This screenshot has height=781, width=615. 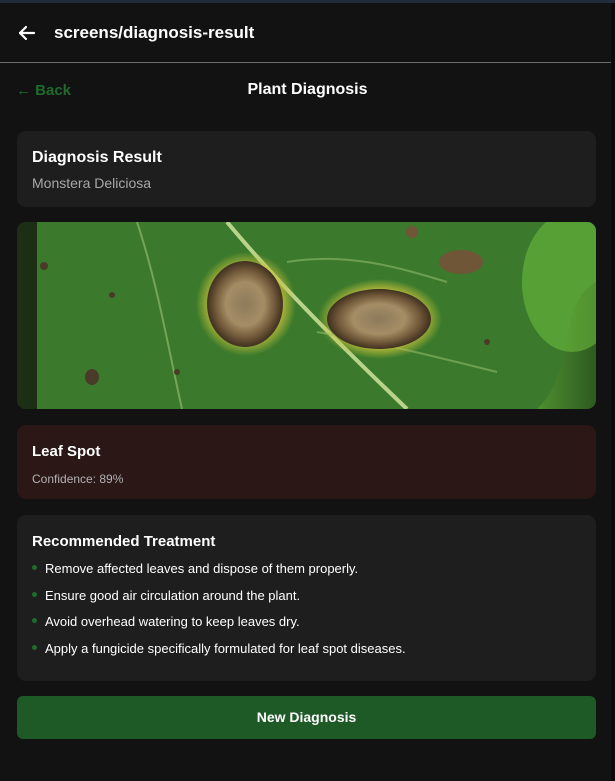 I want to click on window-edge, so click(x=613, y=392).